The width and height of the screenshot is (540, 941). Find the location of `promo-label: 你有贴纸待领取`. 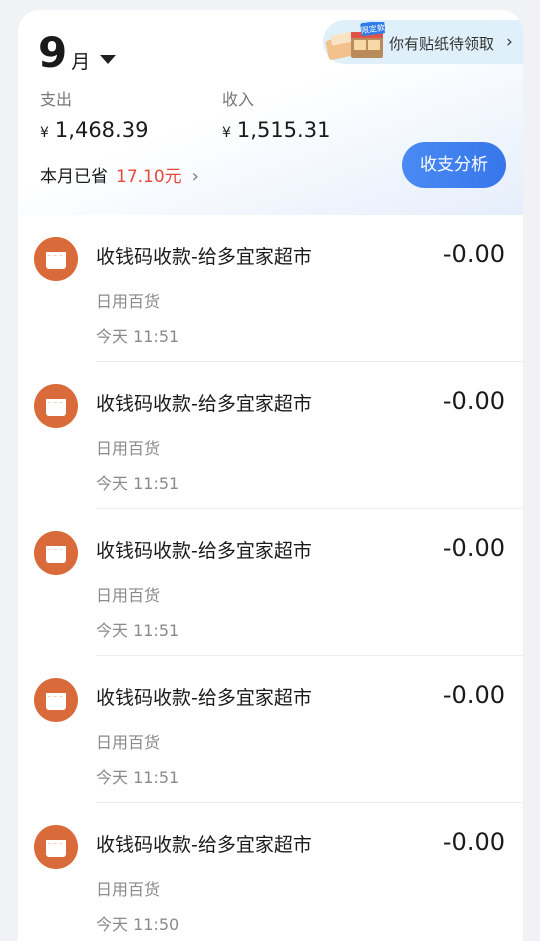

promo-label: 你有贴纸待领取 is located at coordinates (442, 44).